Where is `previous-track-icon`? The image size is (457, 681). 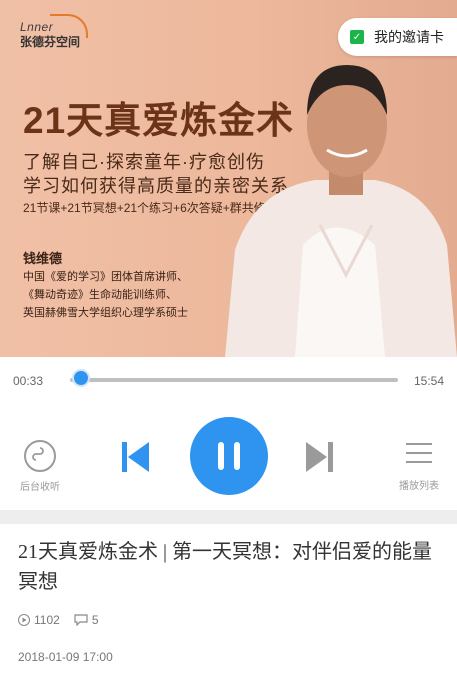
previous-track-icon is located at coordinates (136, 457).